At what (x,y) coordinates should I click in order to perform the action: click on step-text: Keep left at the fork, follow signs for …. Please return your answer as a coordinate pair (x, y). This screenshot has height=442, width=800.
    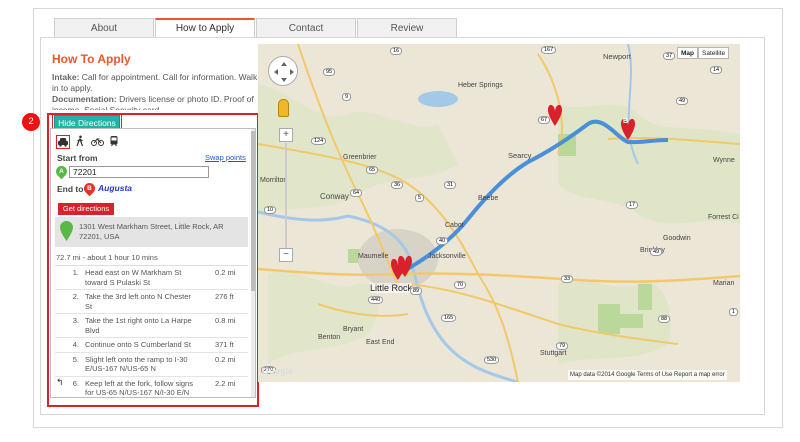
    Looking at the image, I should click on (139, 388).